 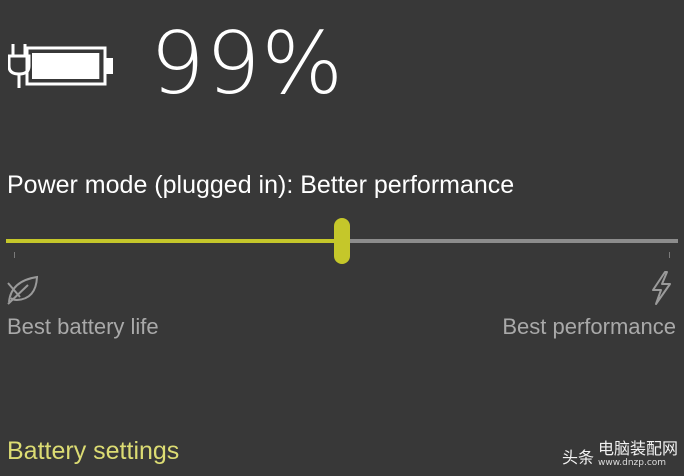 I want to click on slider-tick-max, so click(x=669, y=255).